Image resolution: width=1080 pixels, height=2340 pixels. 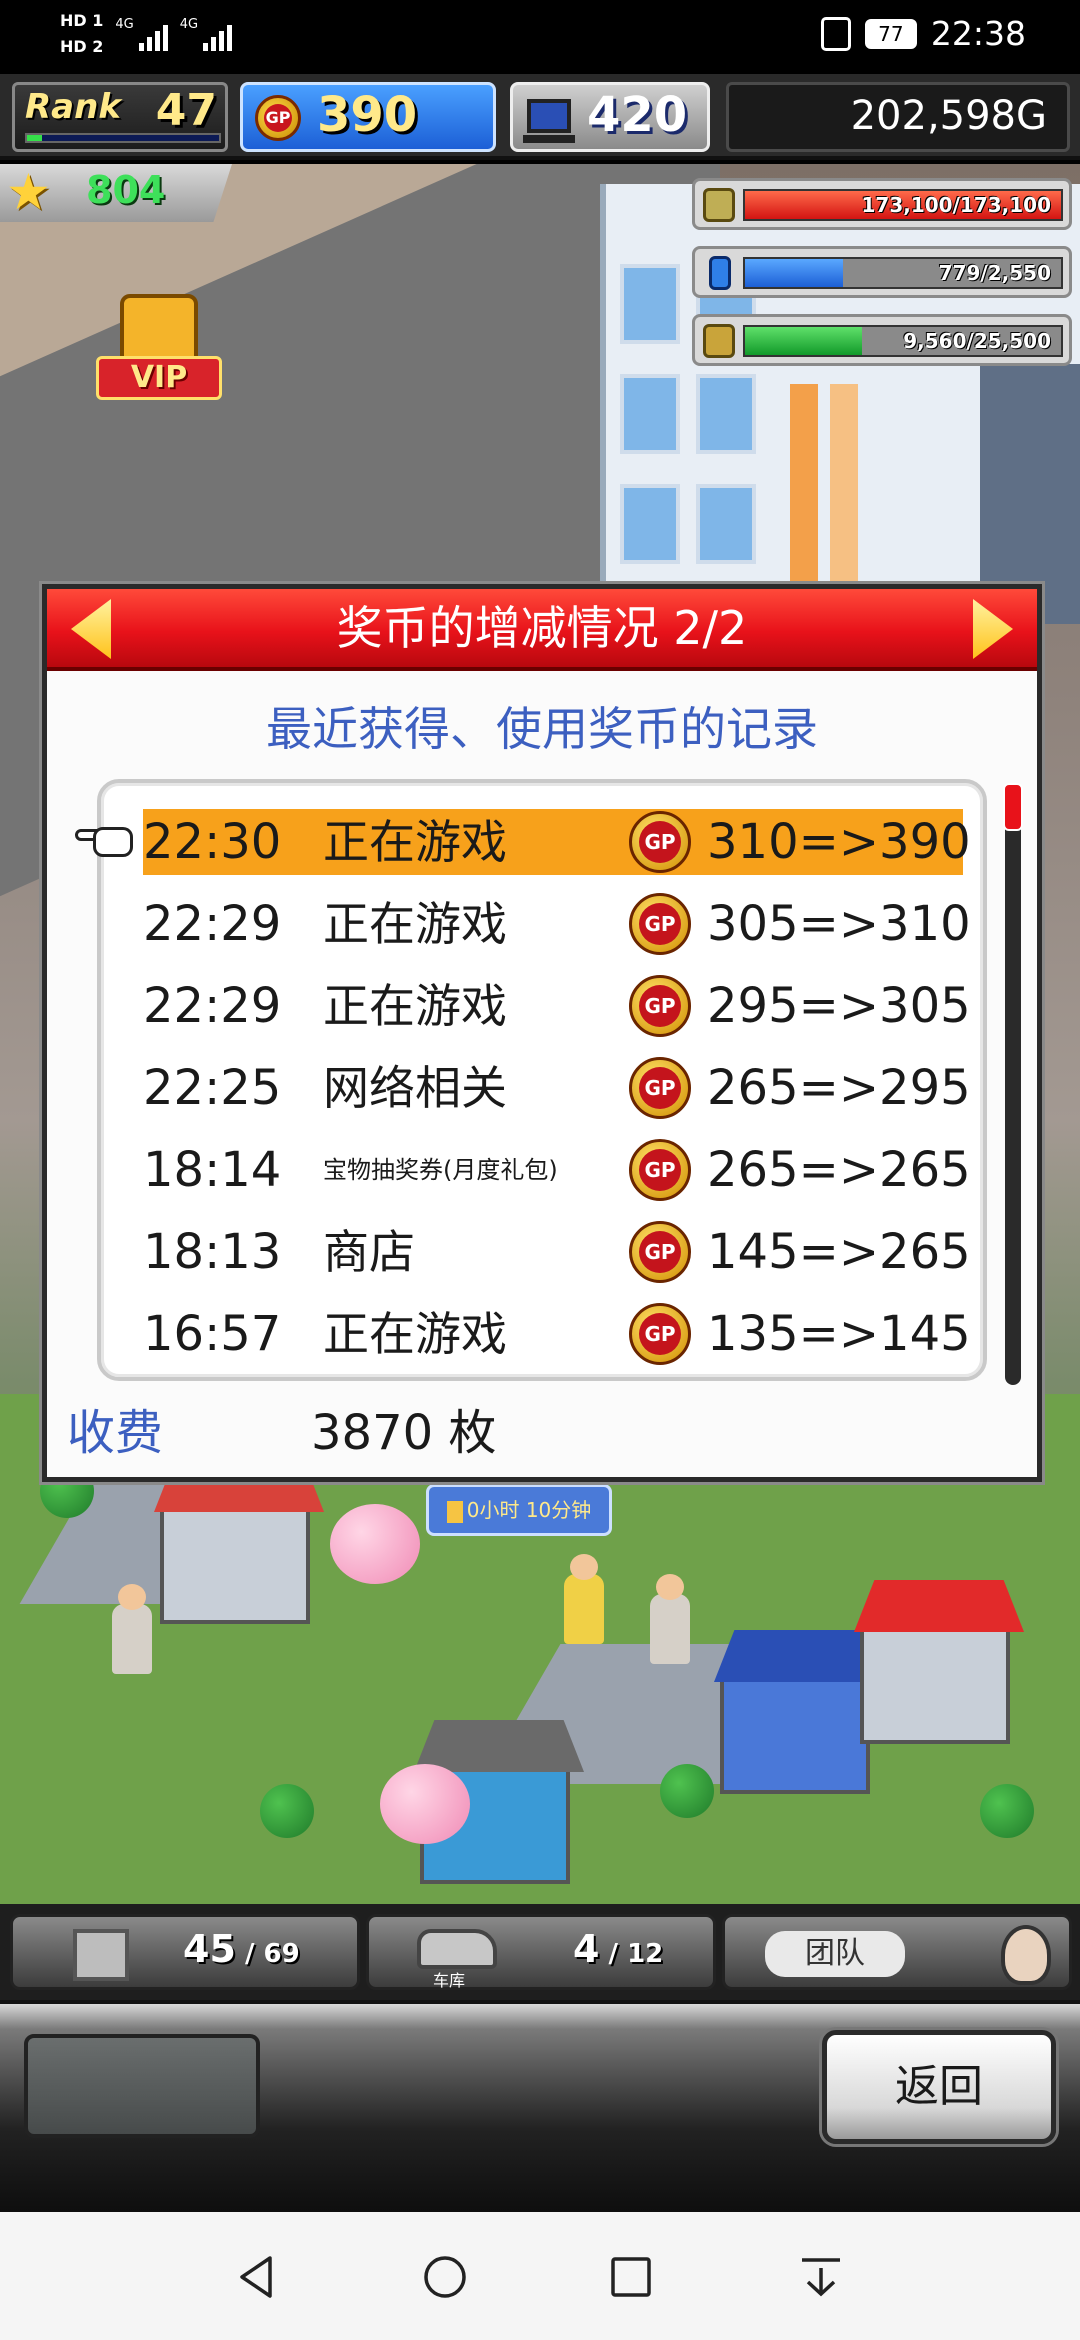 What do you see at coordinates (720, 273) in the screenshot?
I see `bottle-icon` at bounding box center [720, 273].